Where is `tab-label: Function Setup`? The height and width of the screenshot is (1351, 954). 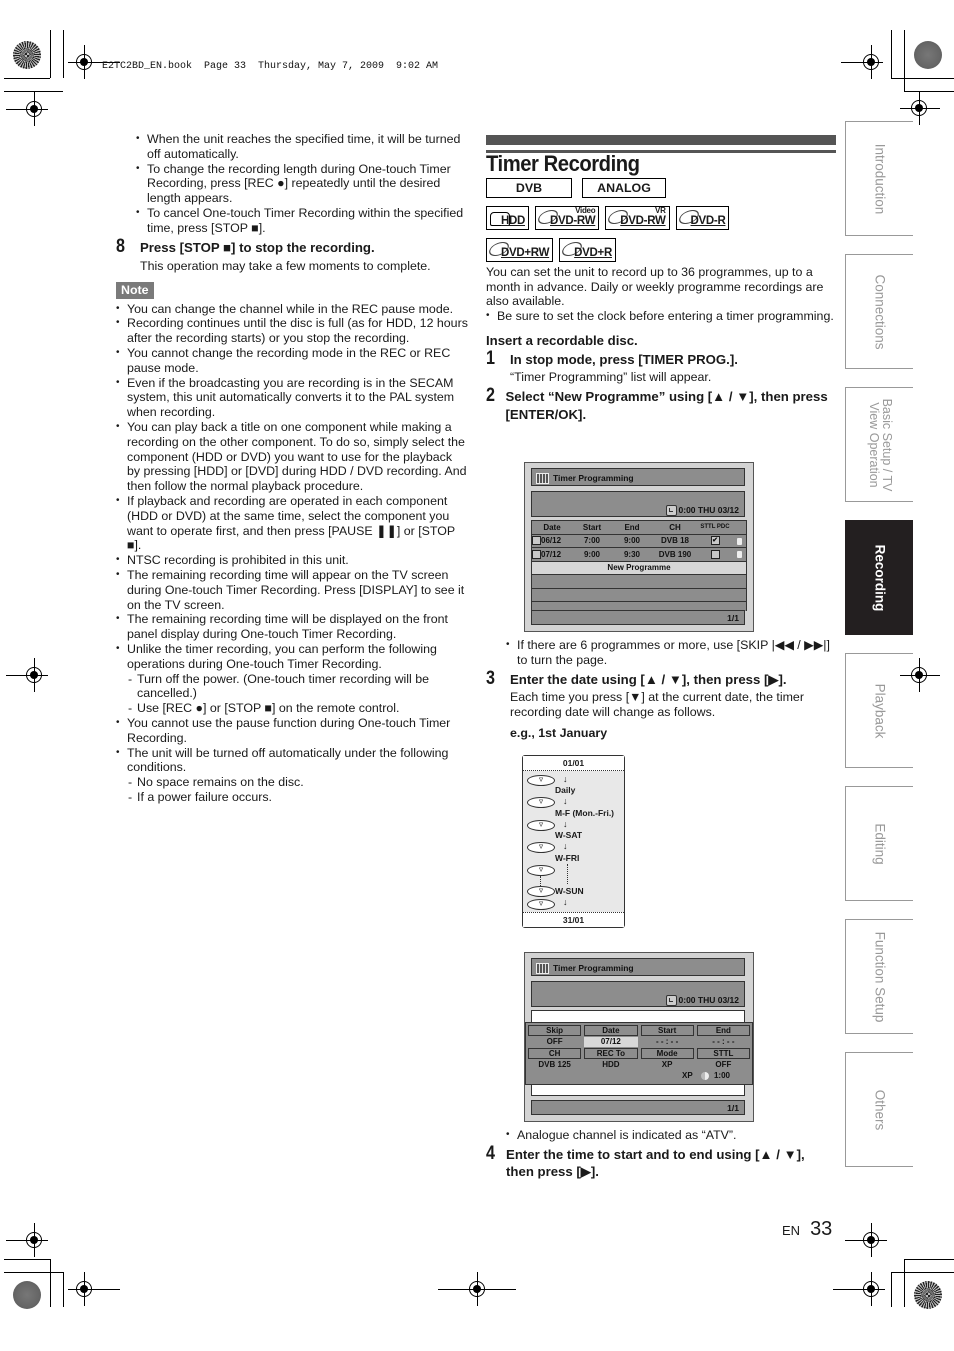 tab-label: Function Setup is located at coordinates (879, 976).